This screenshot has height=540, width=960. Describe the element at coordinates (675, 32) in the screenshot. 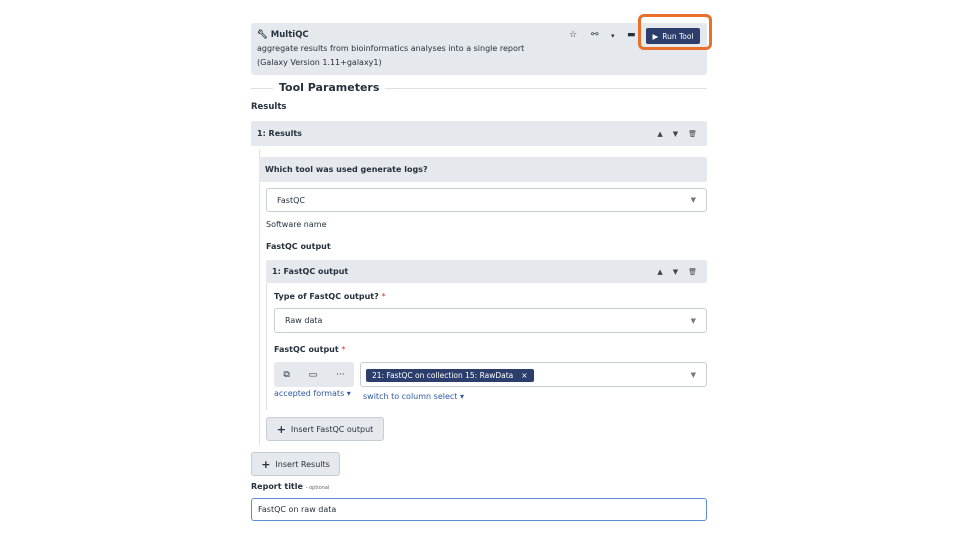

I see `run-tool-highlight` at that location.